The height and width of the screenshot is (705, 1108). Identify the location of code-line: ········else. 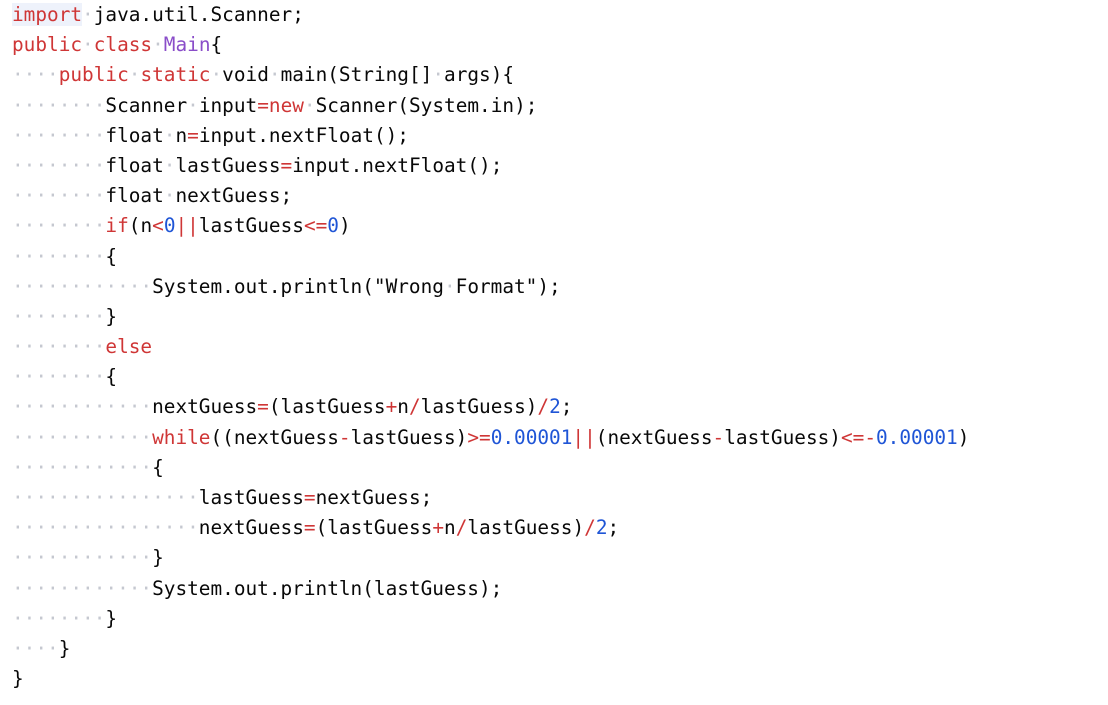
(490, 347).